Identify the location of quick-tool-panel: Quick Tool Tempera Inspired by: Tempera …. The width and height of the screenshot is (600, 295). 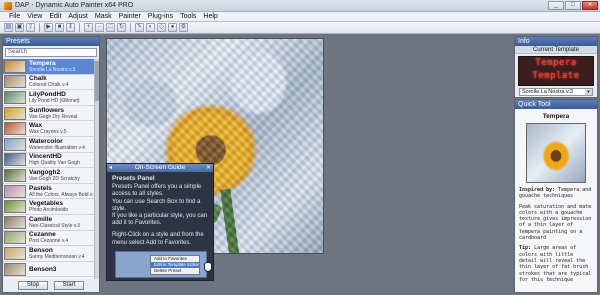
(556, 196).